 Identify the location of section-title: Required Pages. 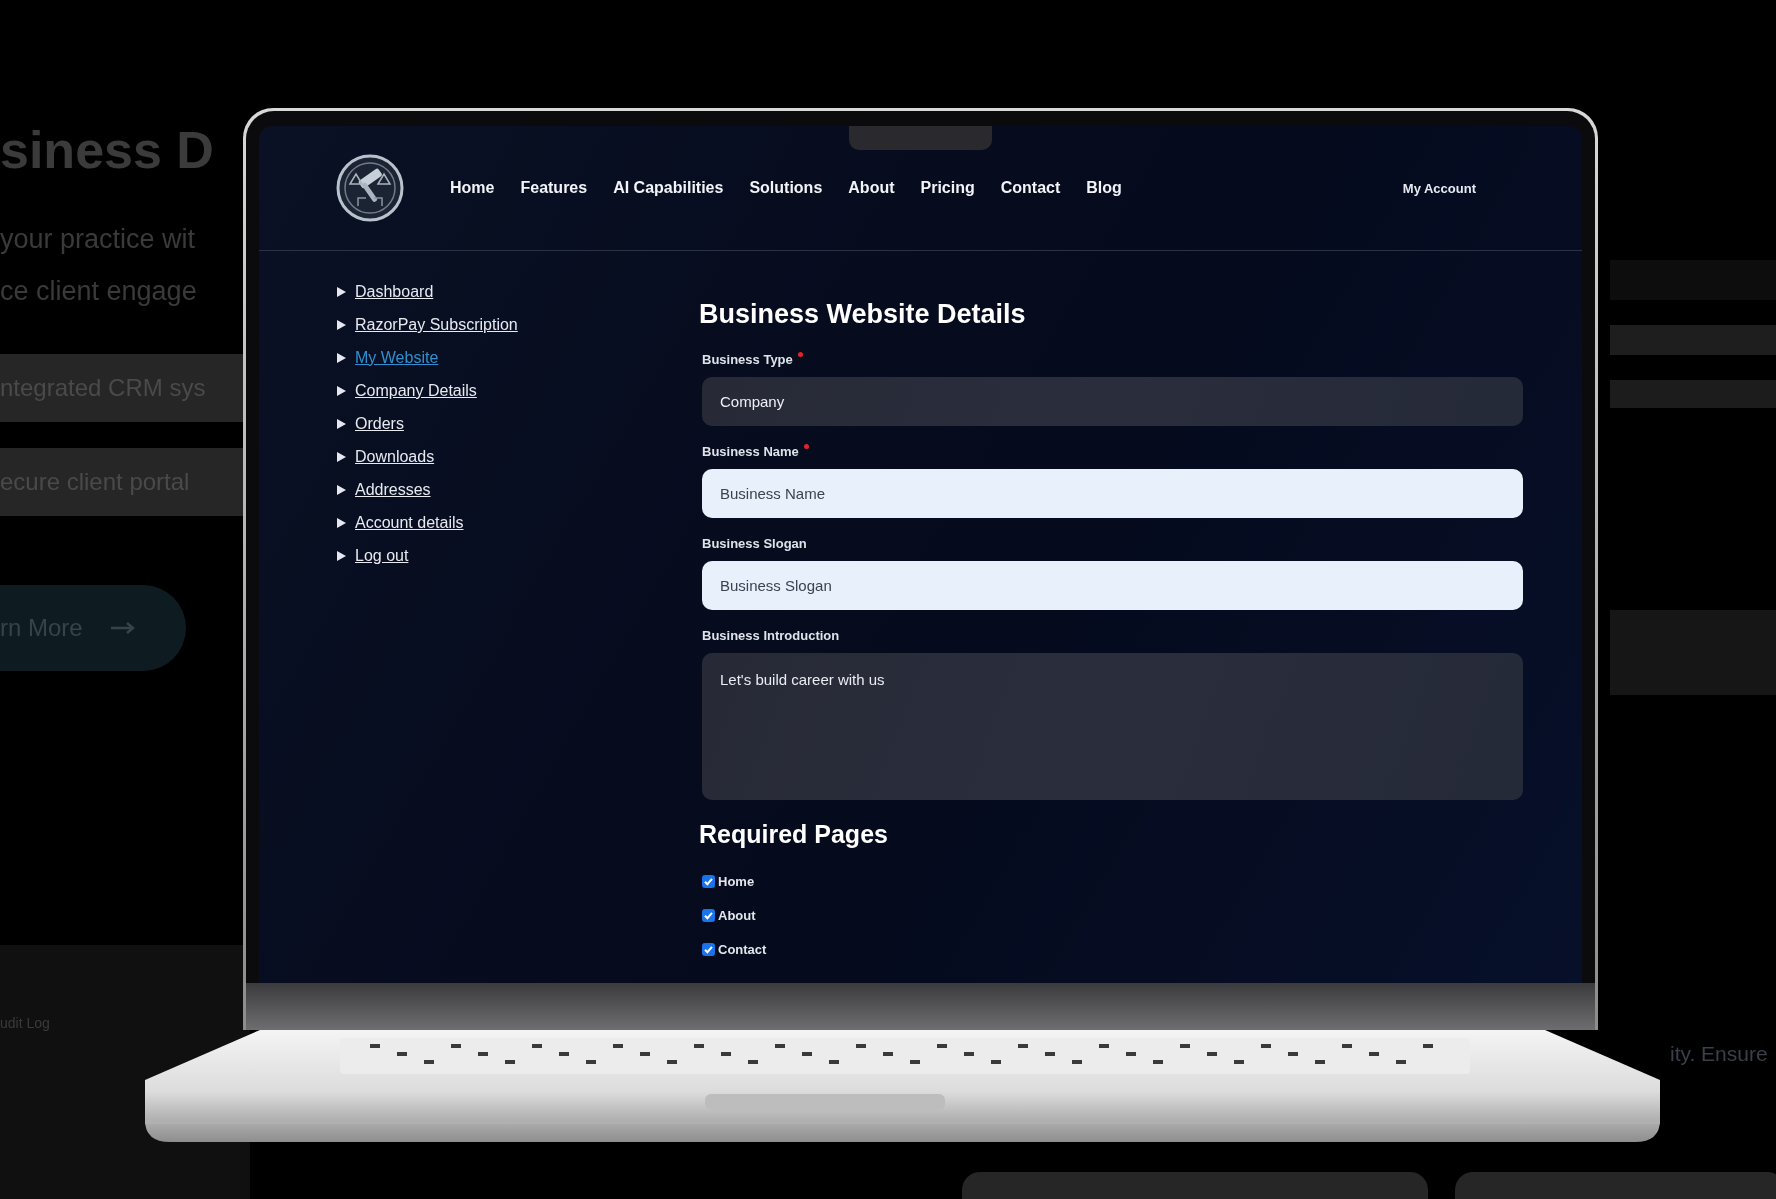
(794, 834).